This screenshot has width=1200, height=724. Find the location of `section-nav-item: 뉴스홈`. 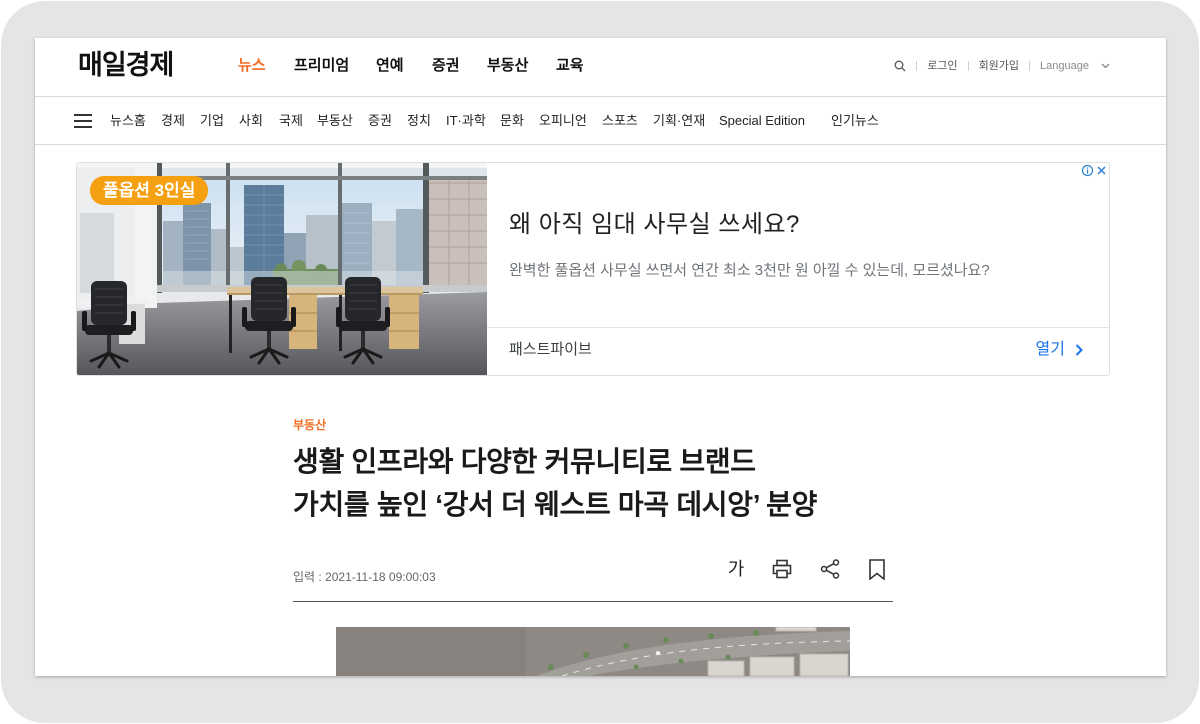

section-nav-item: 뉴스홈 is located at coordinates (128, 121).